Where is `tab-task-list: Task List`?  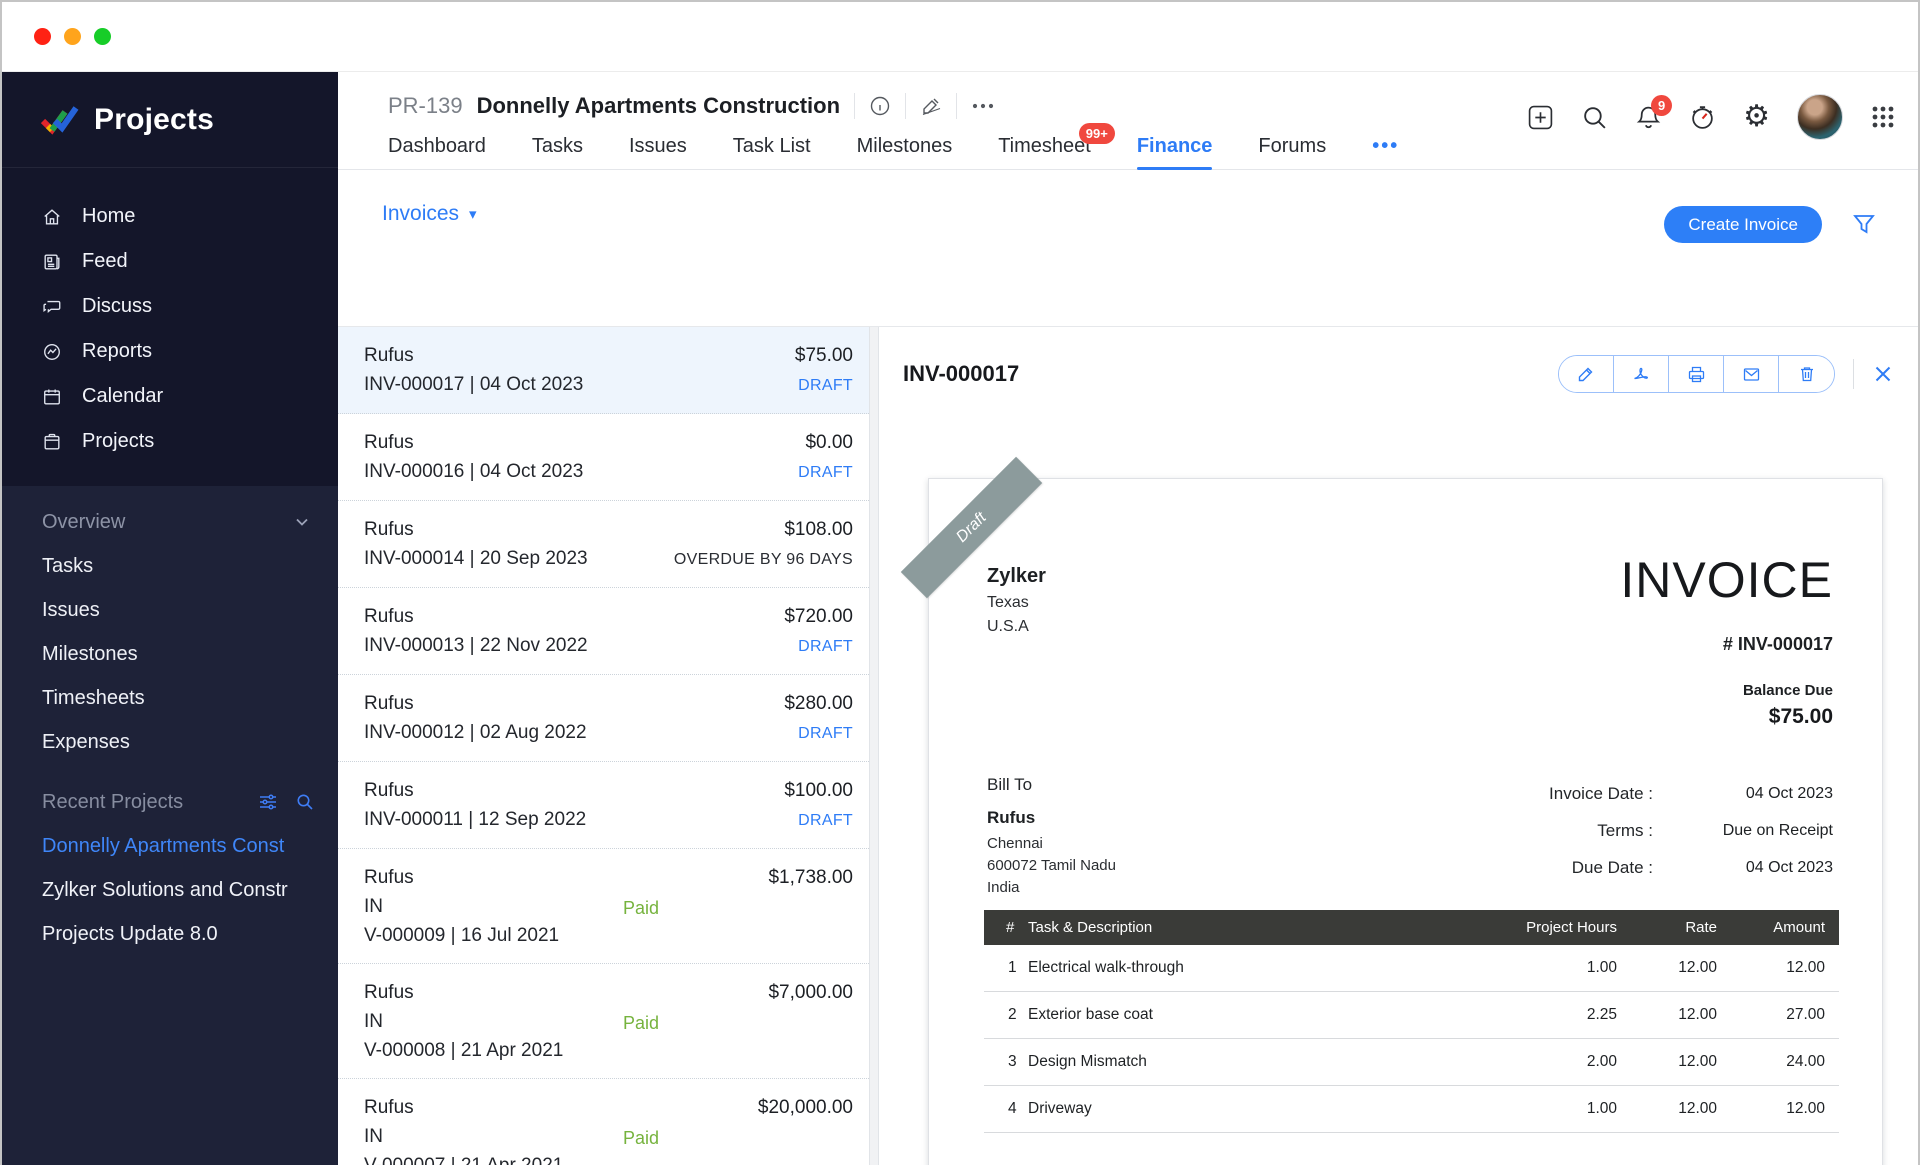 tab-task-list: Task List is located at coordinates (772, 152).